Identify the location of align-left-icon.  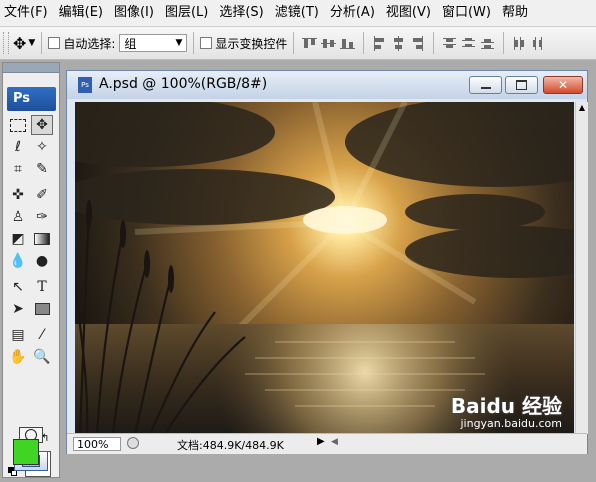
(379, 43).